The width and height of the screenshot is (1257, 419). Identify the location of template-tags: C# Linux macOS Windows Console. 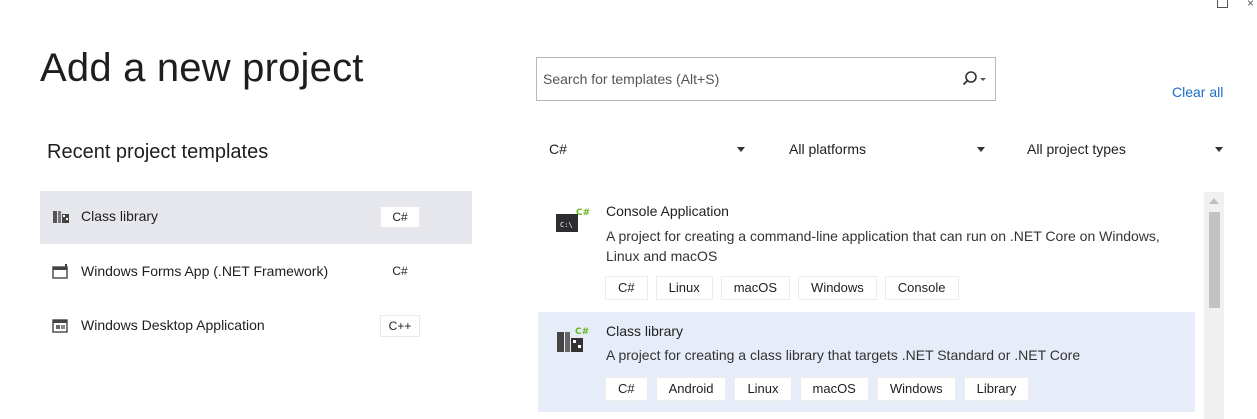
(782, 288).